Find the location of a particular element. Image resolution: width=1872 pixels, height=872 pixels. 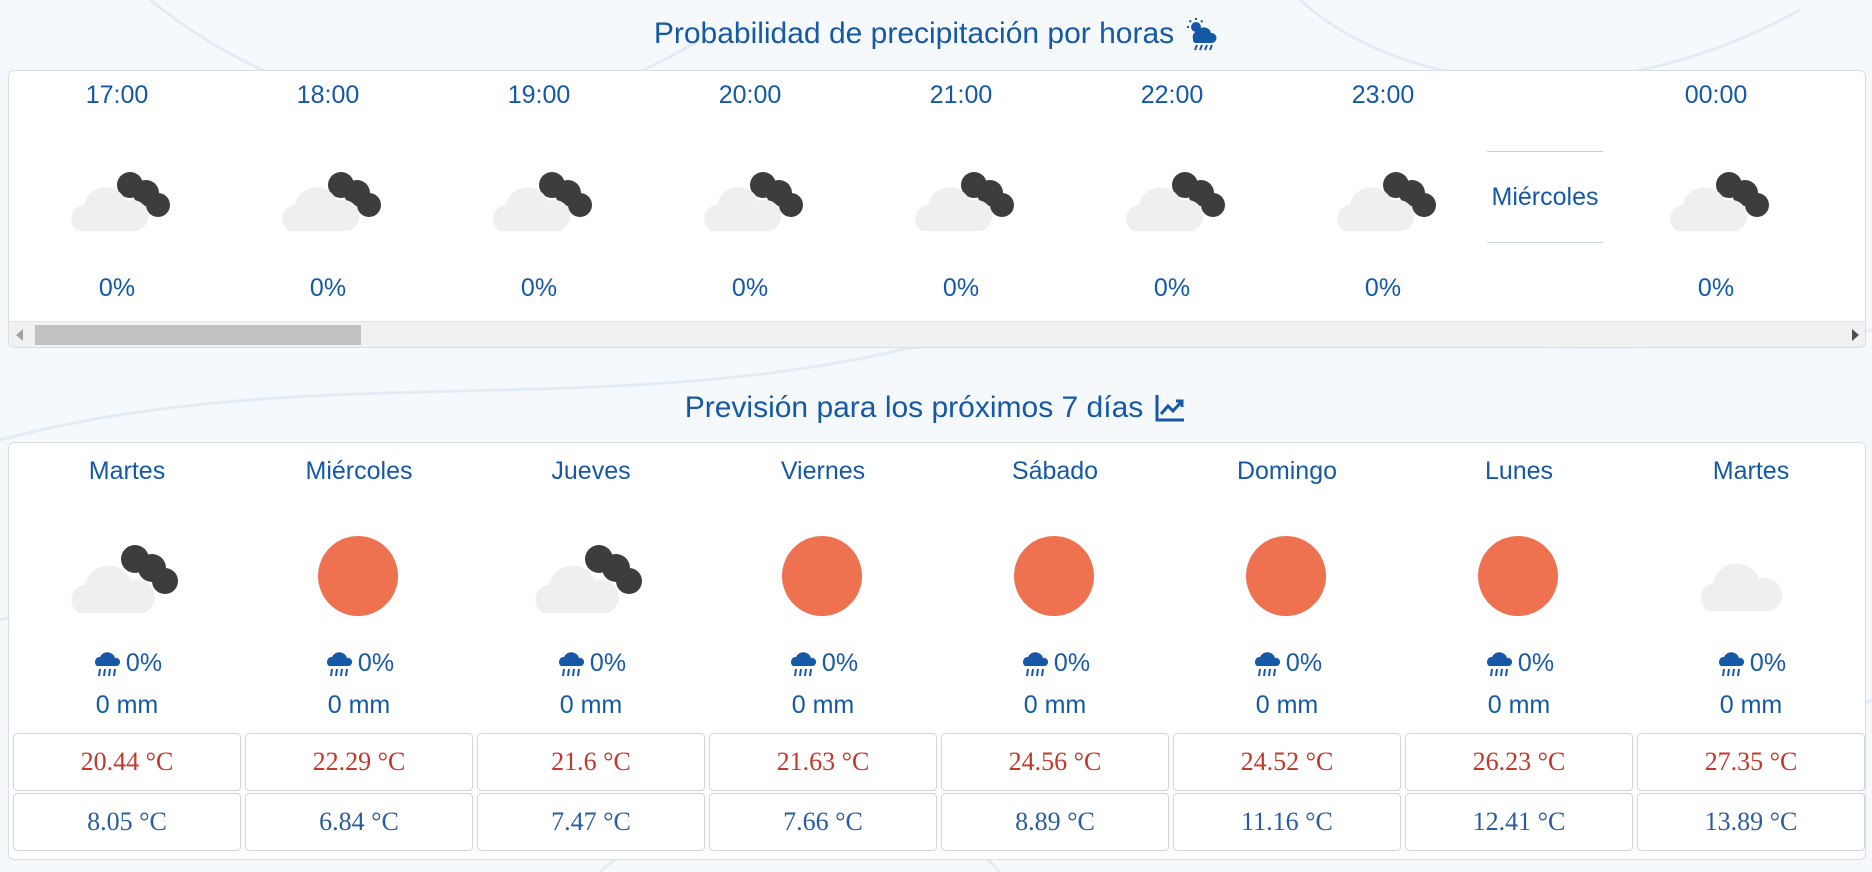

hour-item: 18:00 0% is located at coordinates (328, 196).